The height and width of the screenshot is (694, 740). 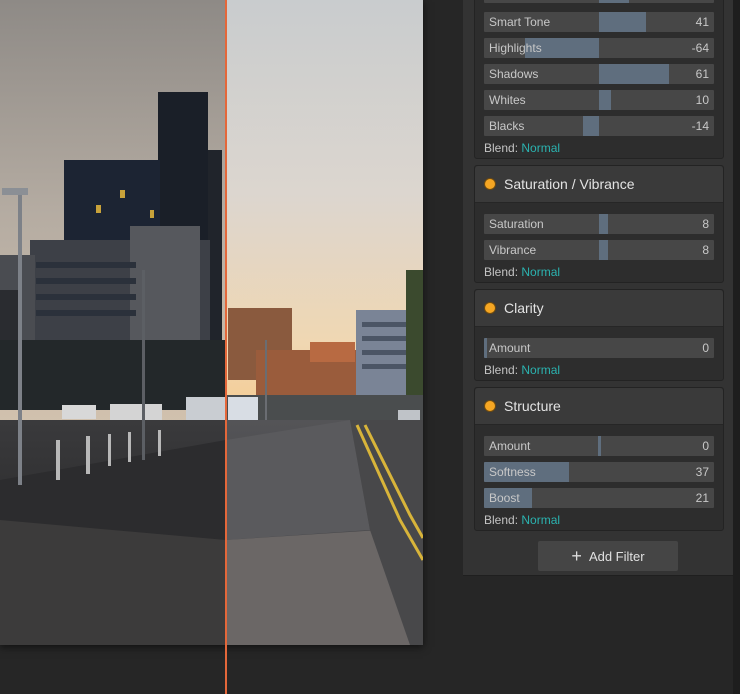 I want to click on before-after-split-handle, so click(x=226, y=347).